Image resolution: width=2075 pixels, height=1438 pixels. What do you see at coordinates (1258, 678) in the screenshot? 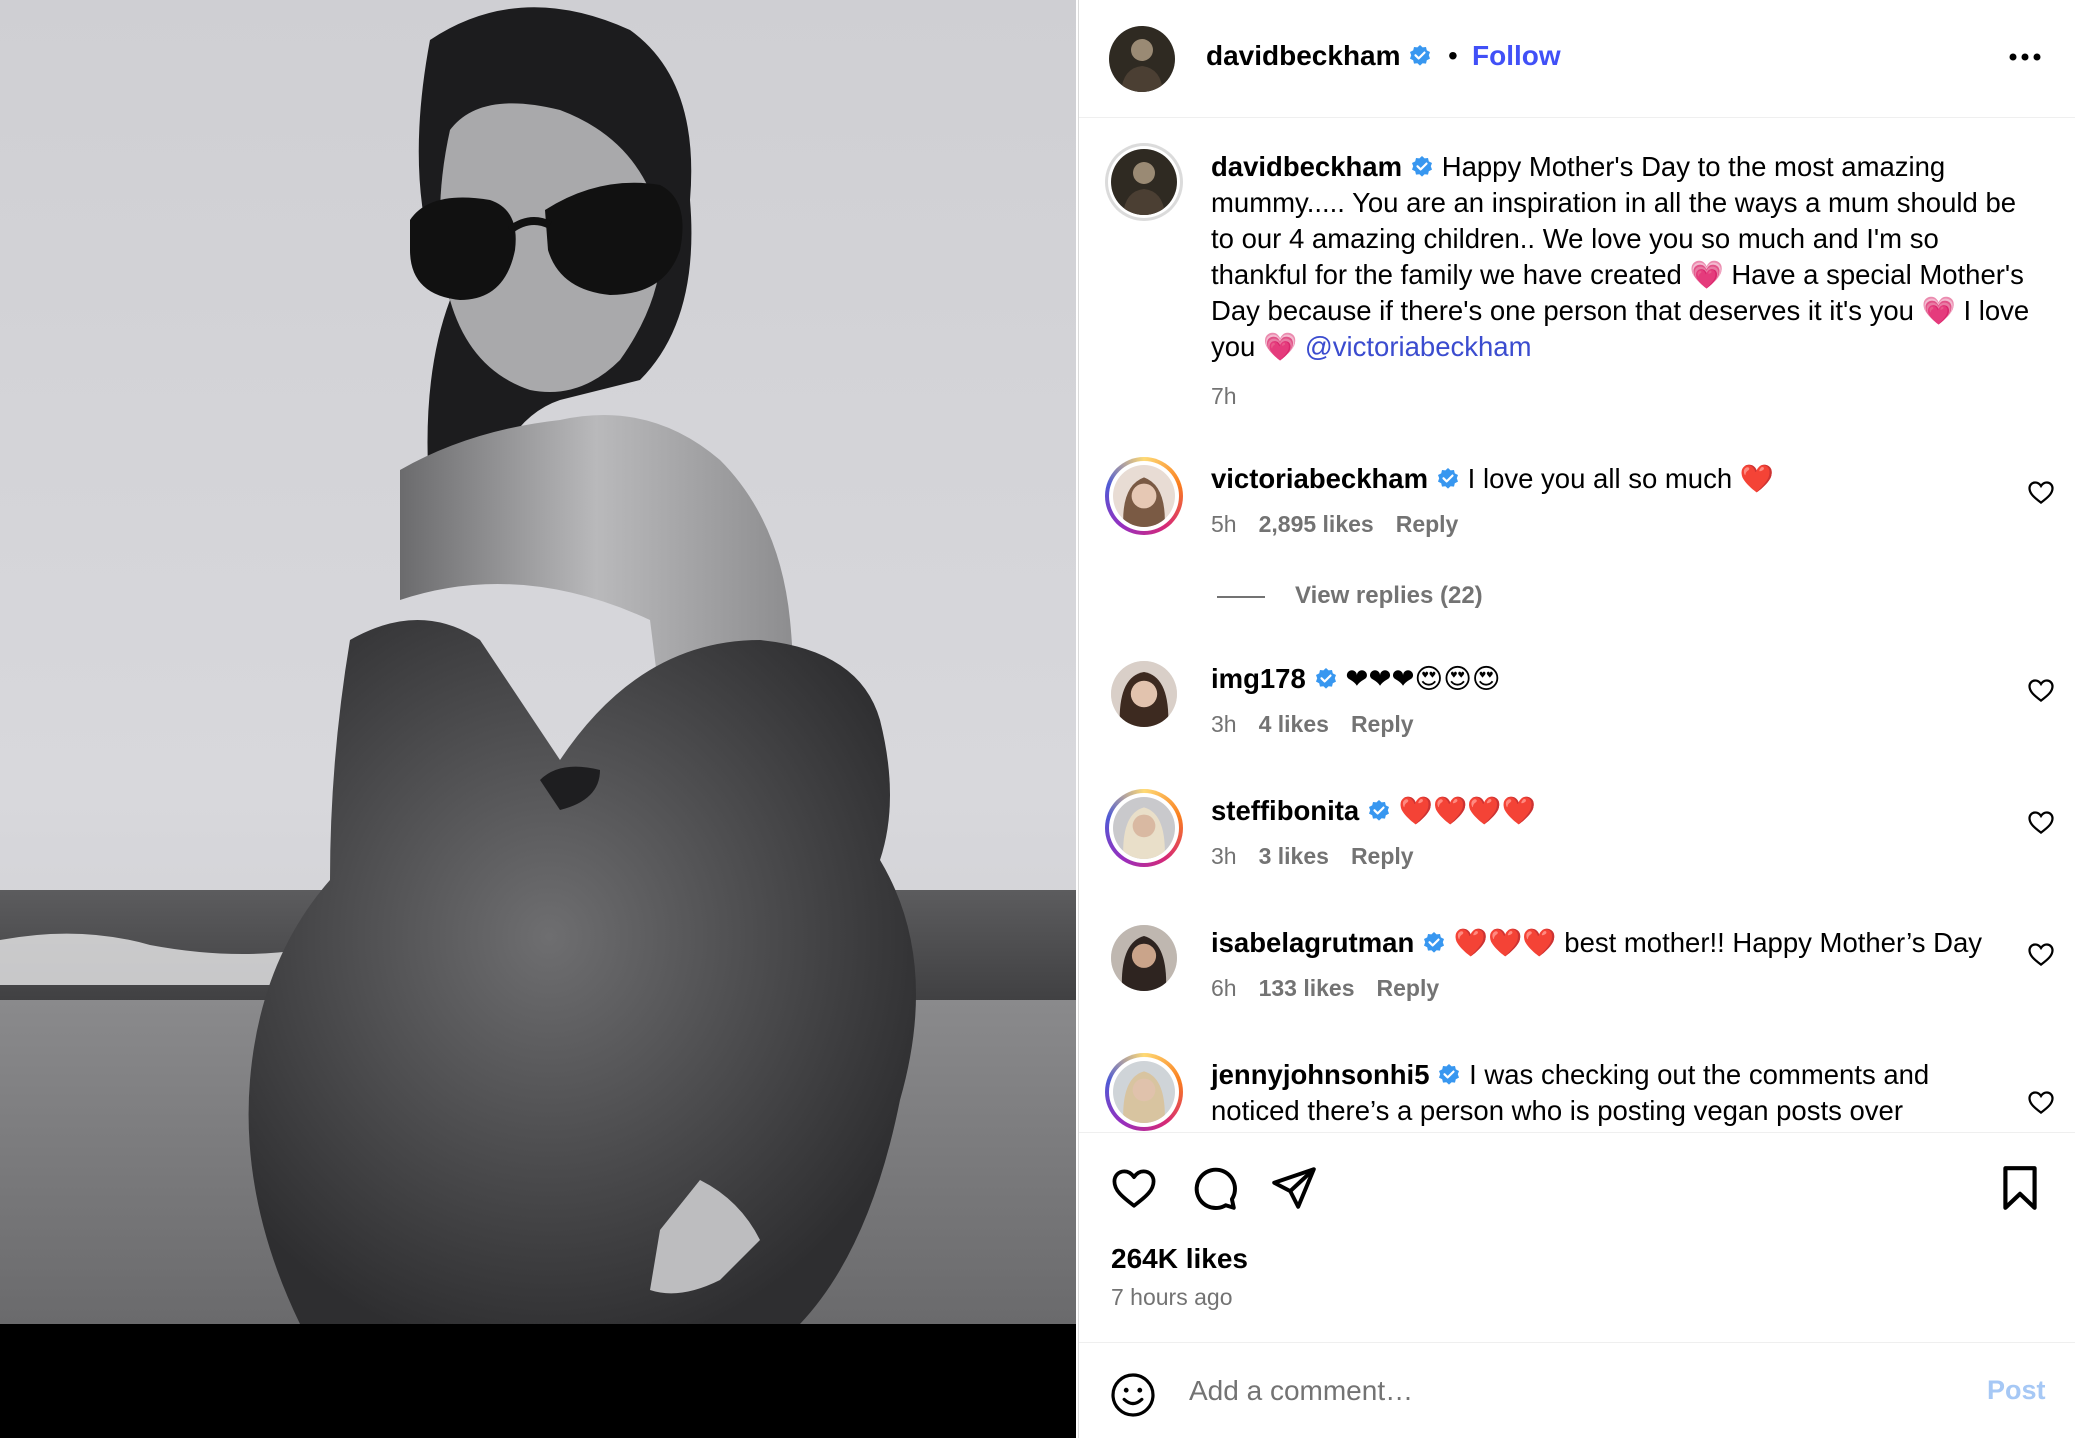
I see `comment-username: img178` at bounding box center [1258, 678].